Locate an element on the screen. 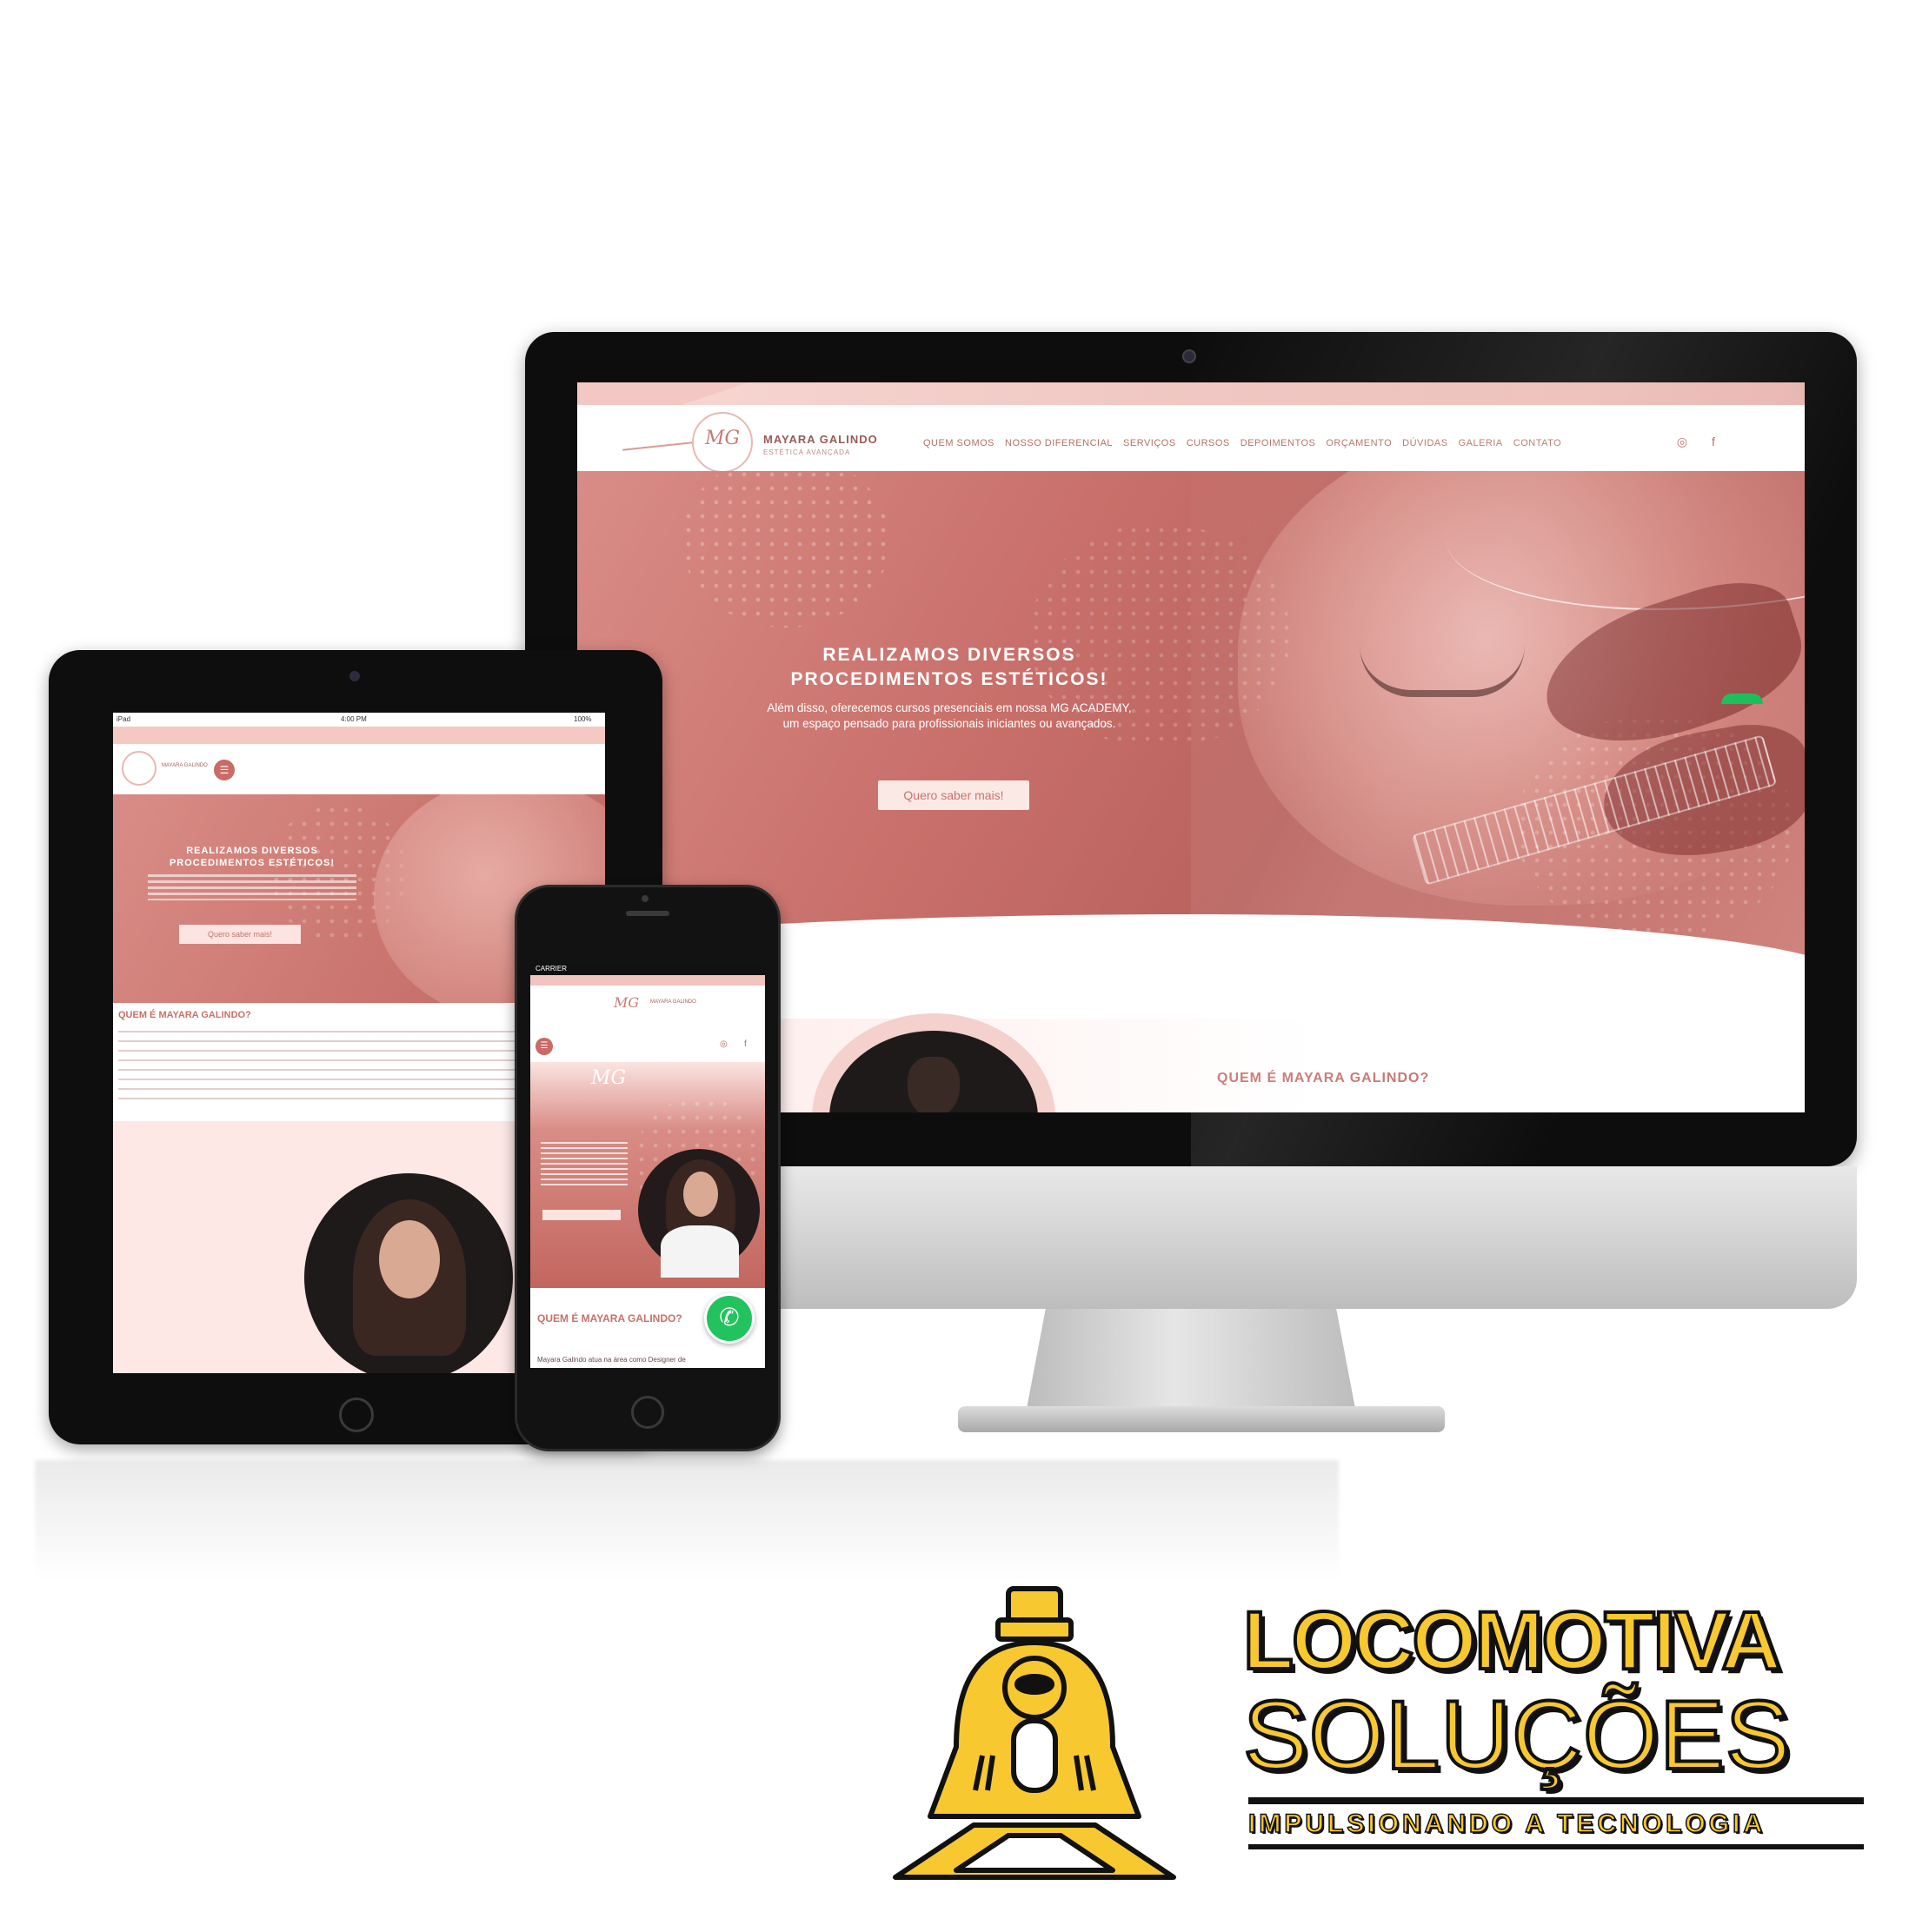  tablet-brand: MAYARA GALINDO is located at coordinates (185, 765).